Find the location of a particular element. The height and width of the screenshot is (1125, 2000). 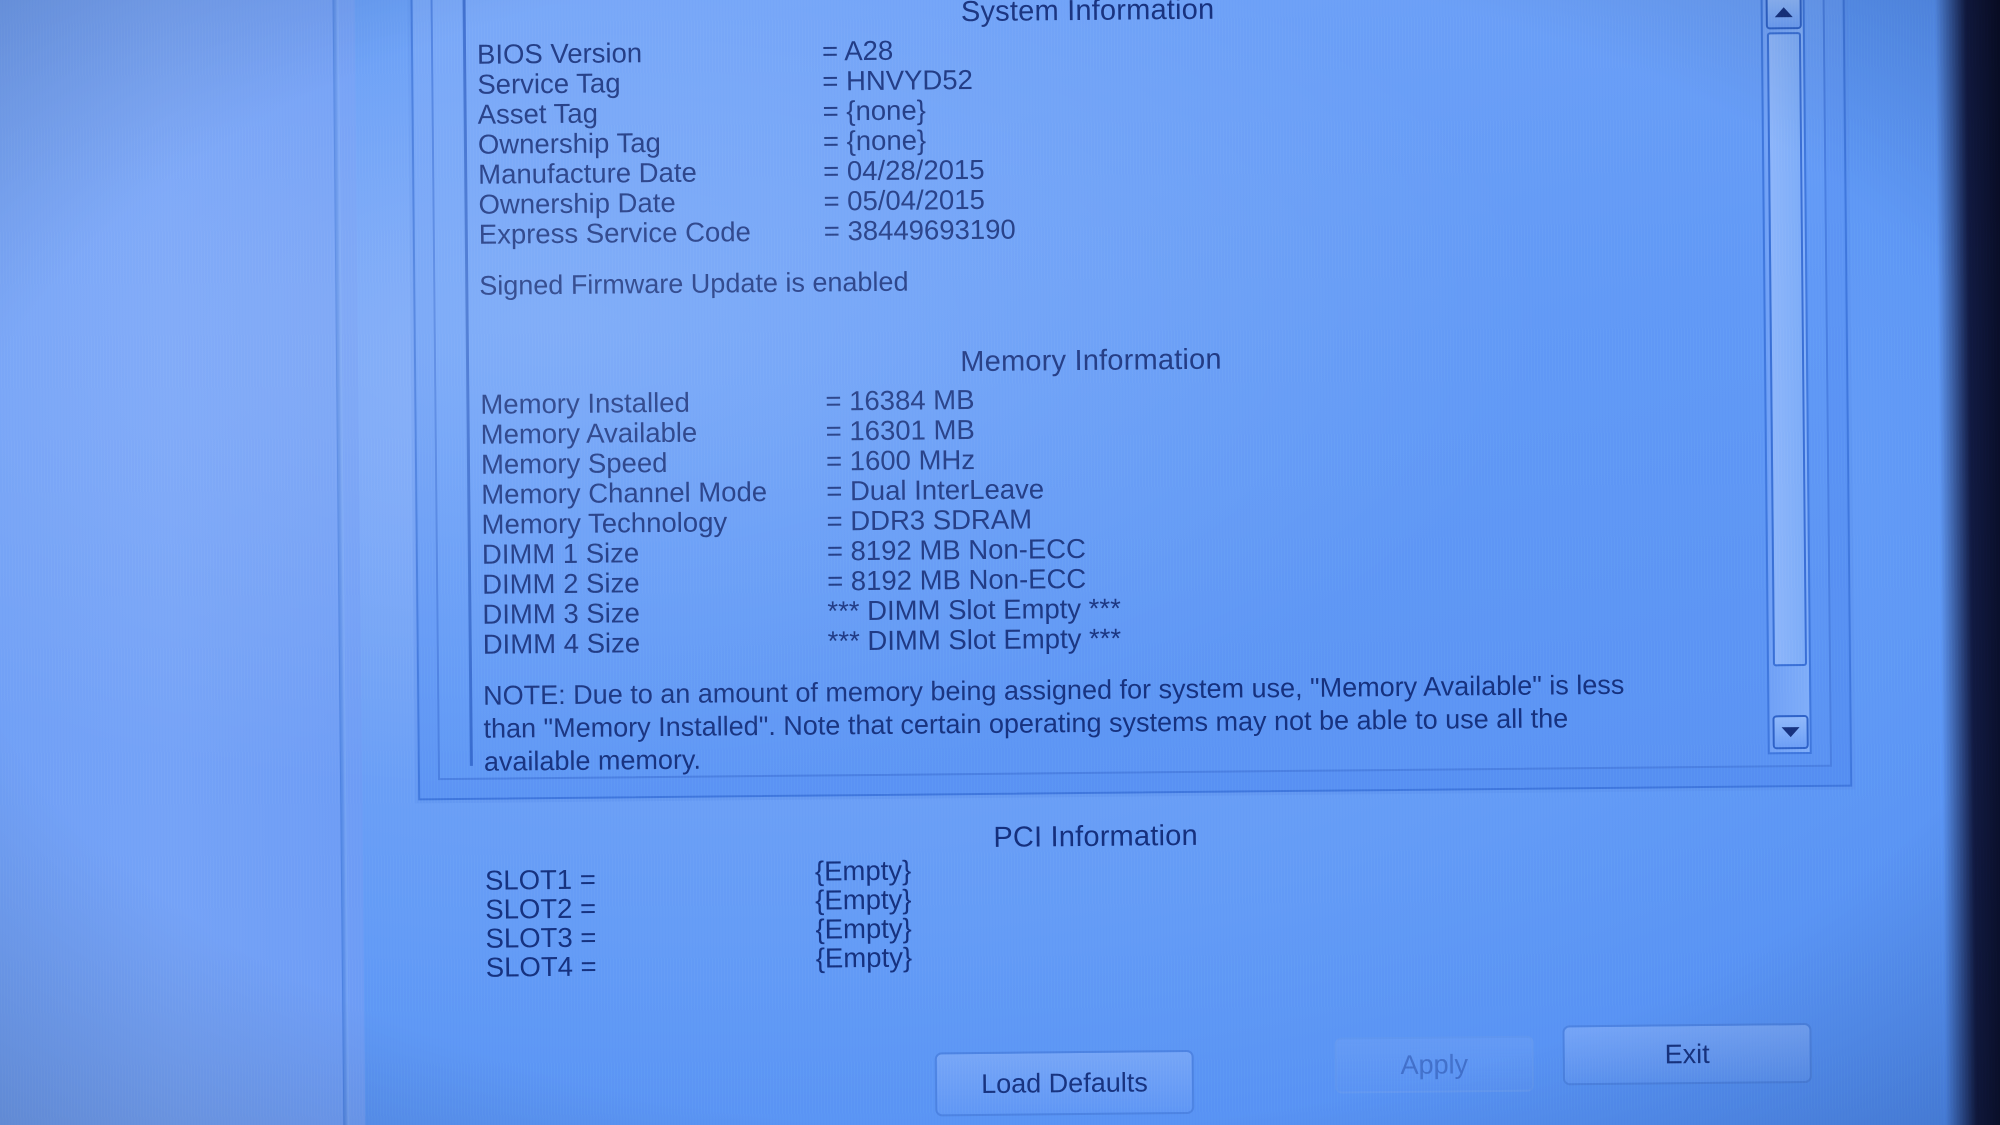

row-label: Ownership Date is located at coordinates (577, 203).